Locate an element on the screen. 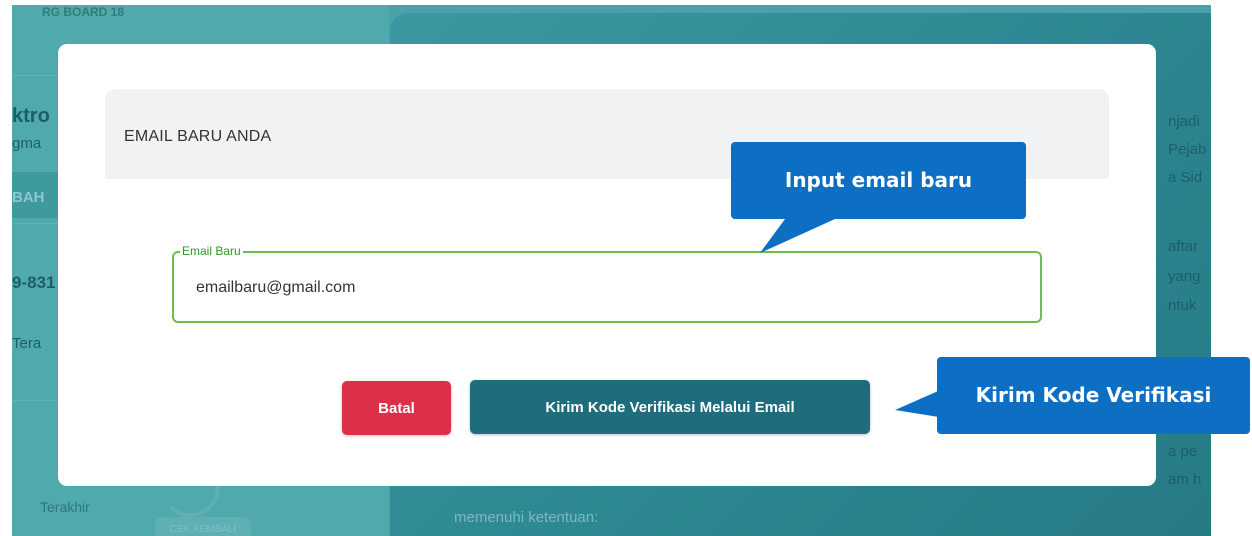 The image size is (1252, 536). email-field-label: Email Baru is located at coordinates (211, 251).